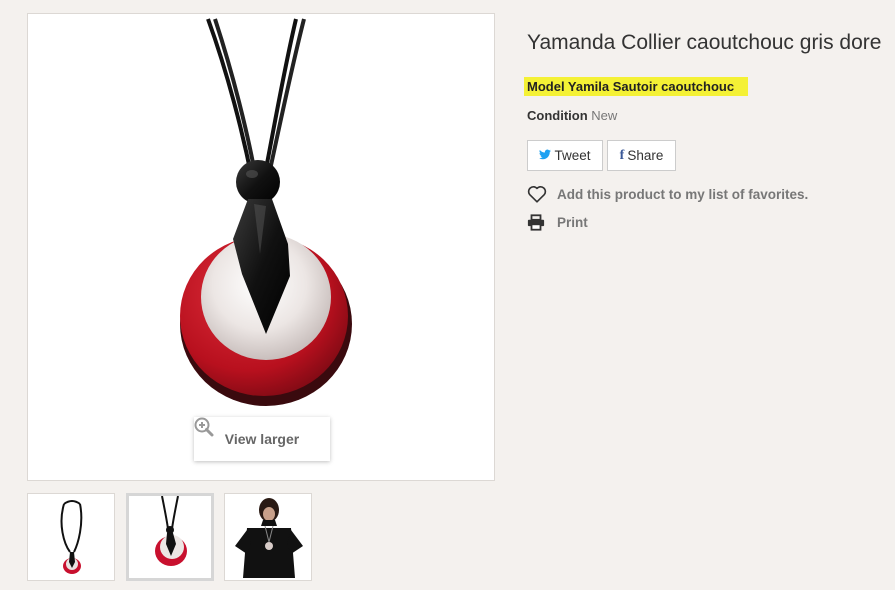  What do you see at coordinates (572, 155) in the screenshot?
I see `tweet-label: Tweet` at bounding box center [572, 155].